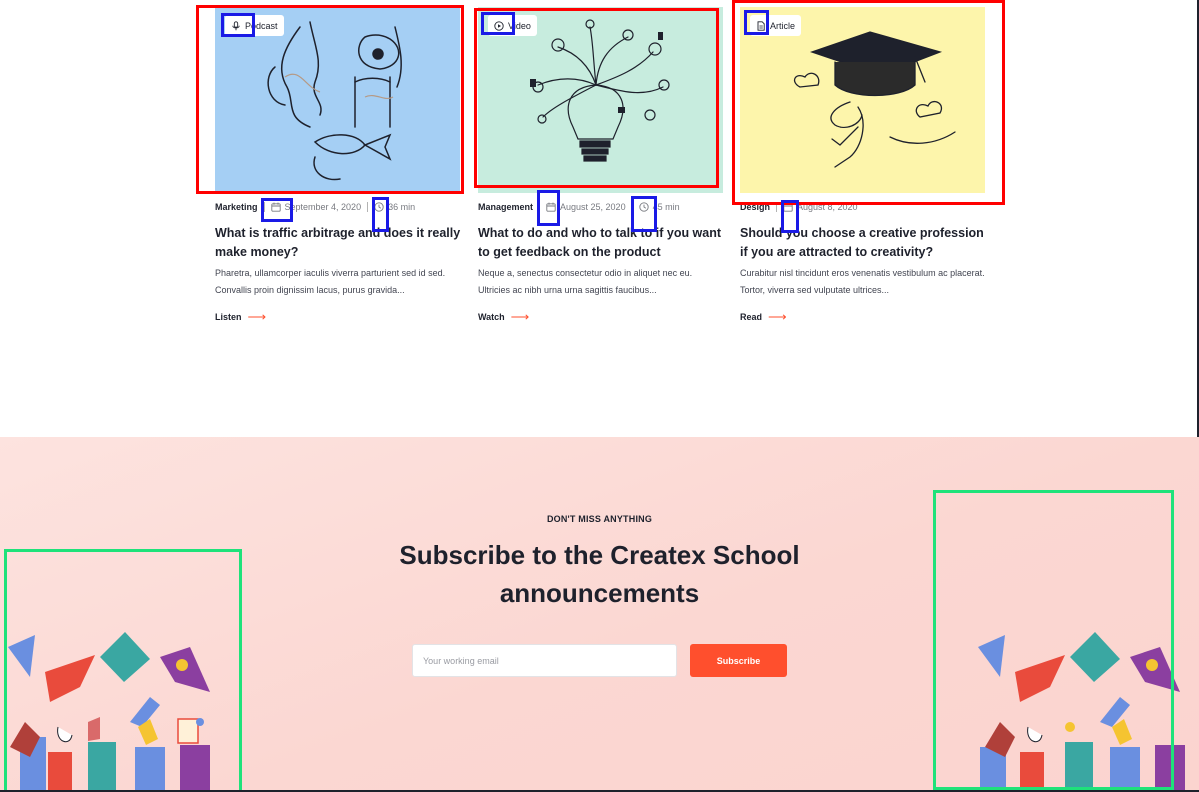 The image size is (1199, 792). I want to click on content-type-badge: Article, so click(776, 25).